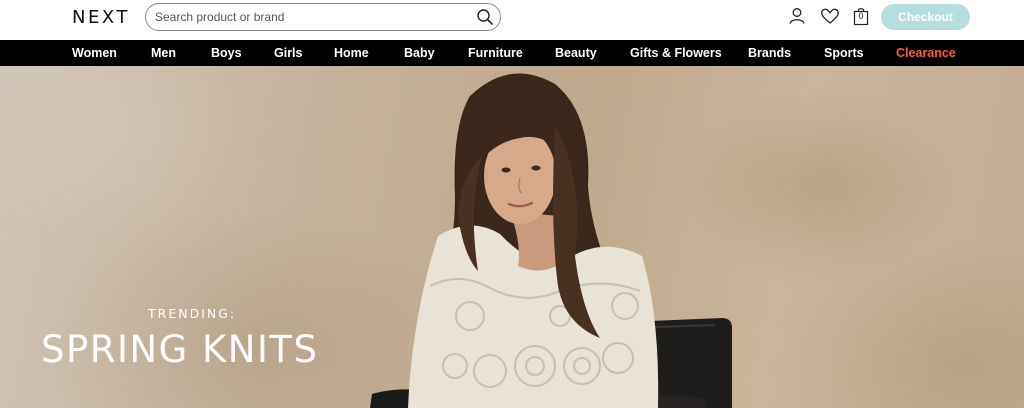 The height and width of the screenshot is (408, 1024). Describe the element at coordinates (576, 53) in the screenshot. I see `nav-item-beauty: Beauty` at that location.